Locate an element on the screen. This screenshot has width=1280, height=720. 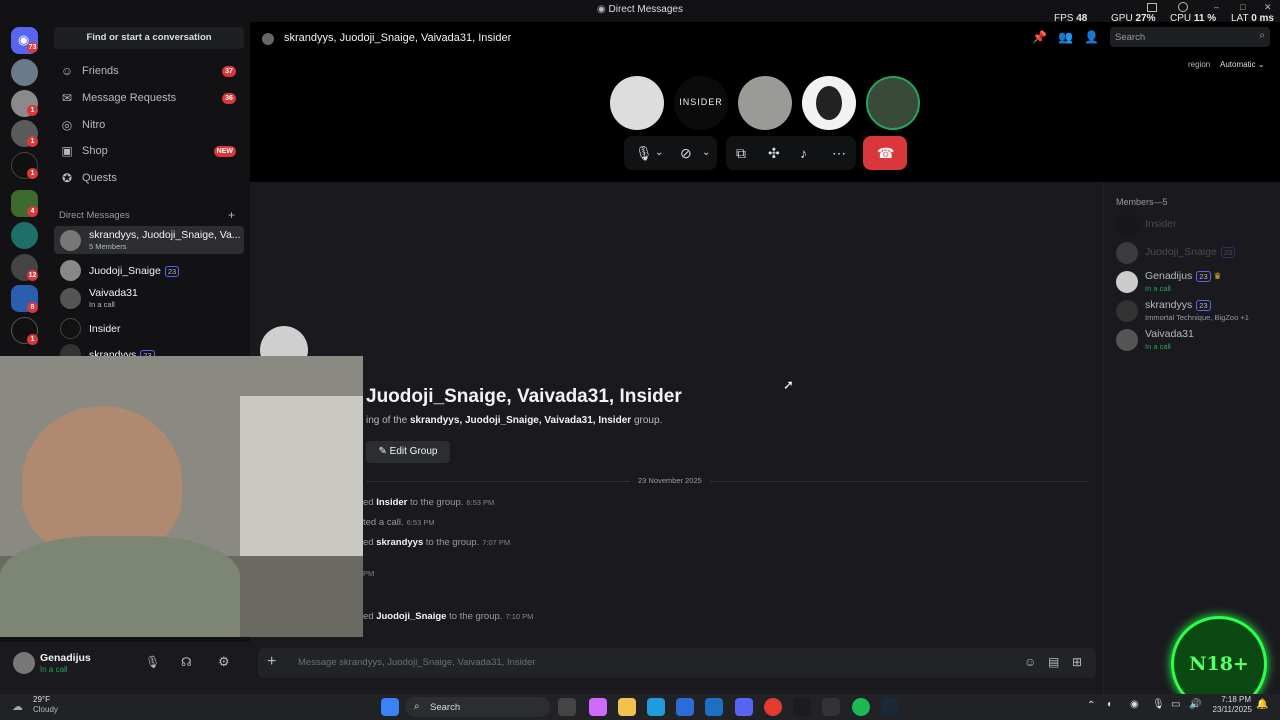
screen-share-icon: ⧉ is located at coordinates (741, 153).